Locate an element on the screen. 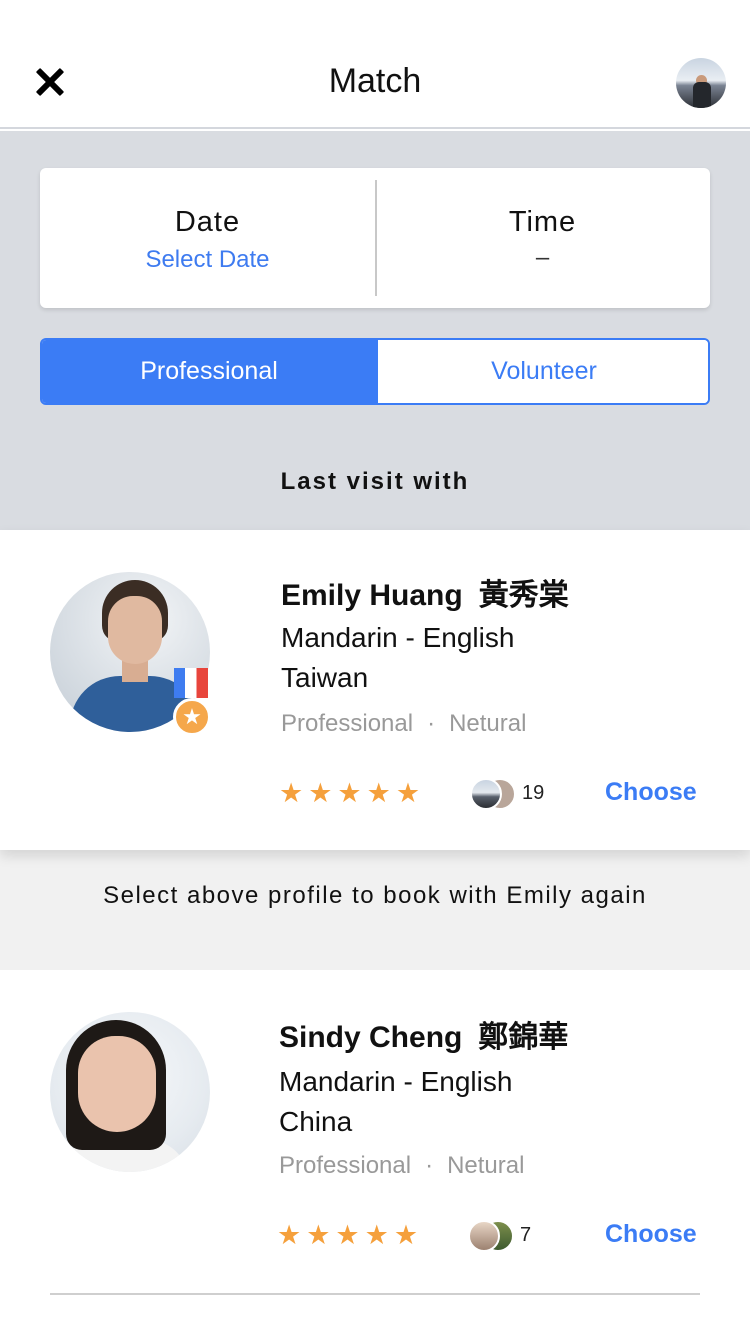 The image size is (750, 1334). date-selector: Date Select Date is located at coordinates (207, 238).